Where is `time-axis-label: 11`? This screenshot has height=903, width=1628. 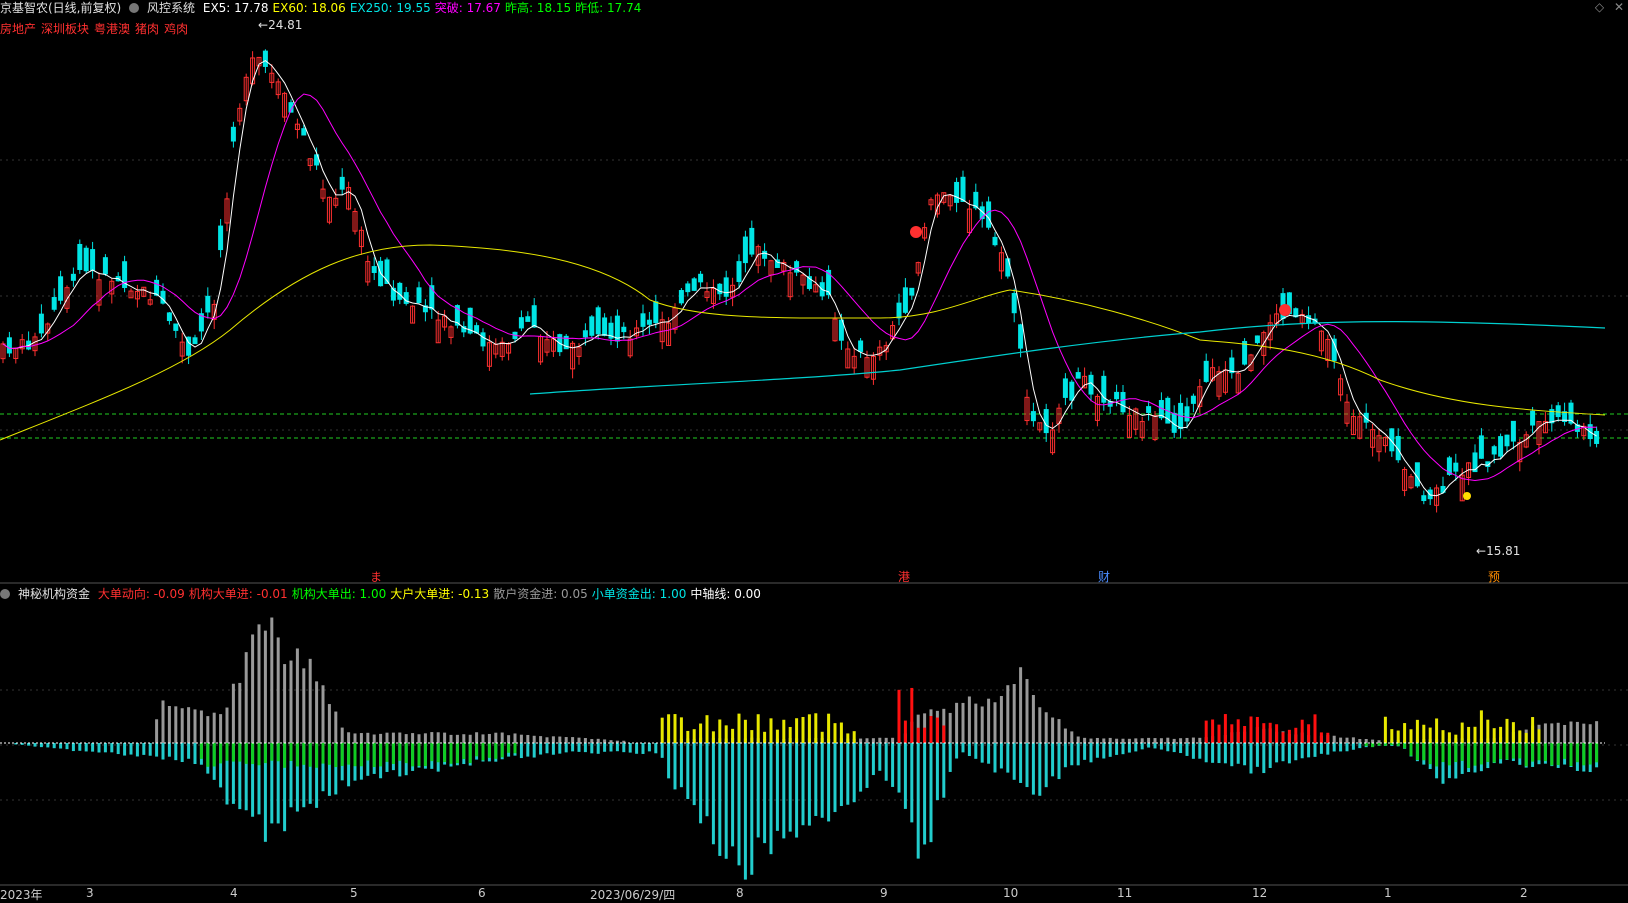 time-axis-label: 11 is located at coordinates (1125, 893).